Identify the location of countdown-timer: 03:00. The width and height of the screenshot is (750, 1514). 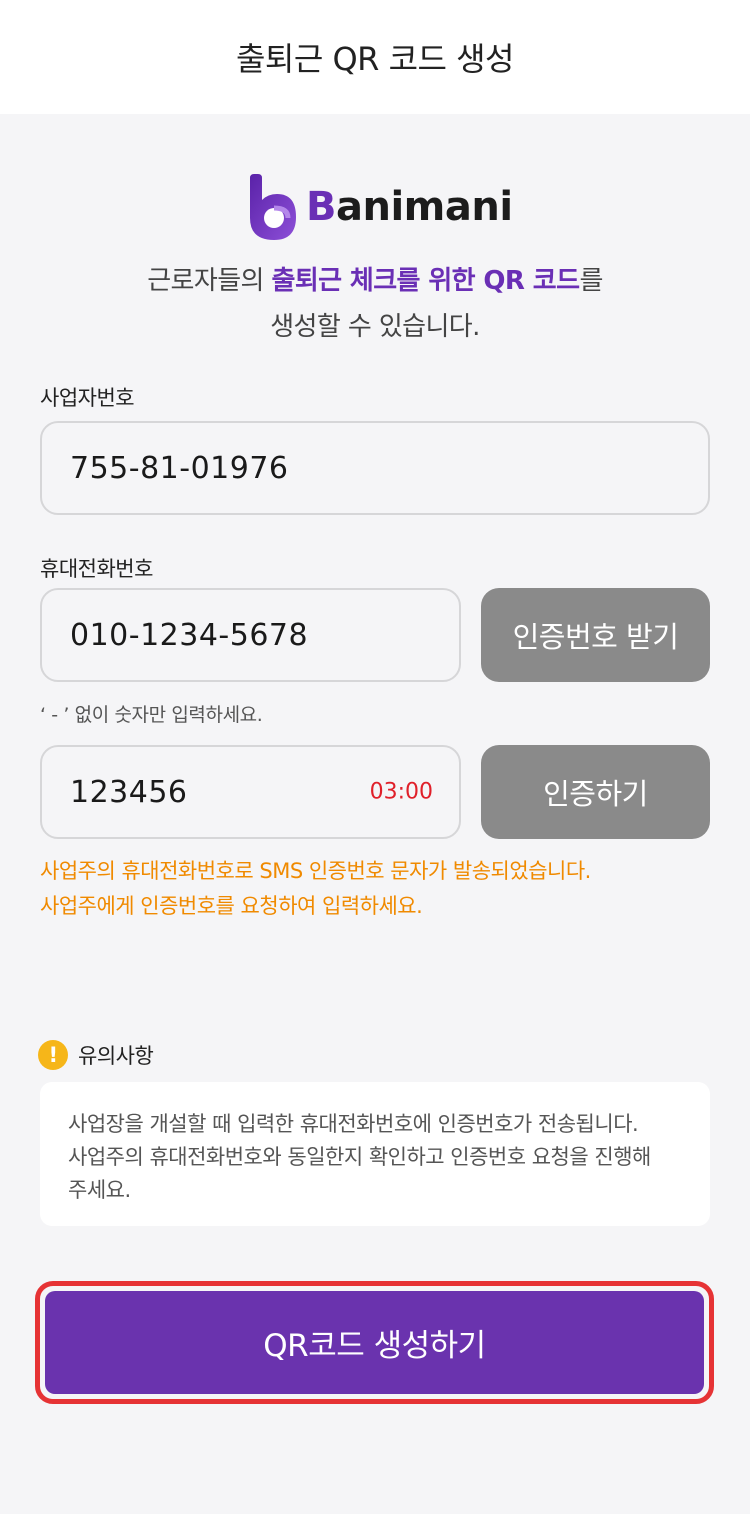
(401, 792).